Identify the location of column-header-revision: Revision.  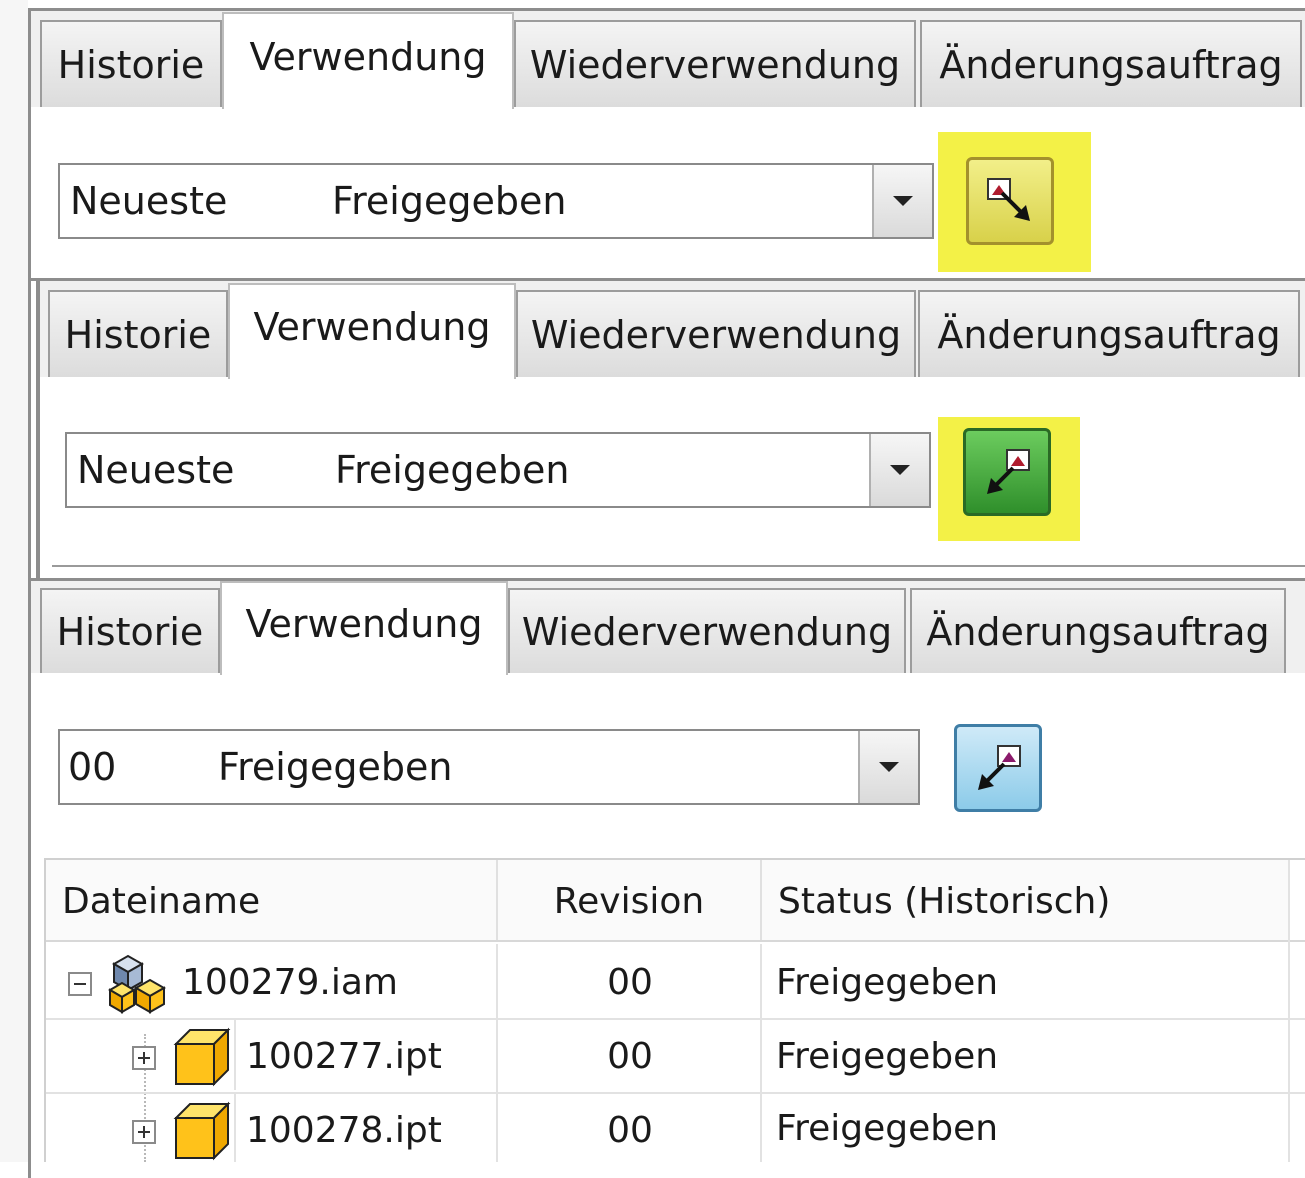
(630, 901).